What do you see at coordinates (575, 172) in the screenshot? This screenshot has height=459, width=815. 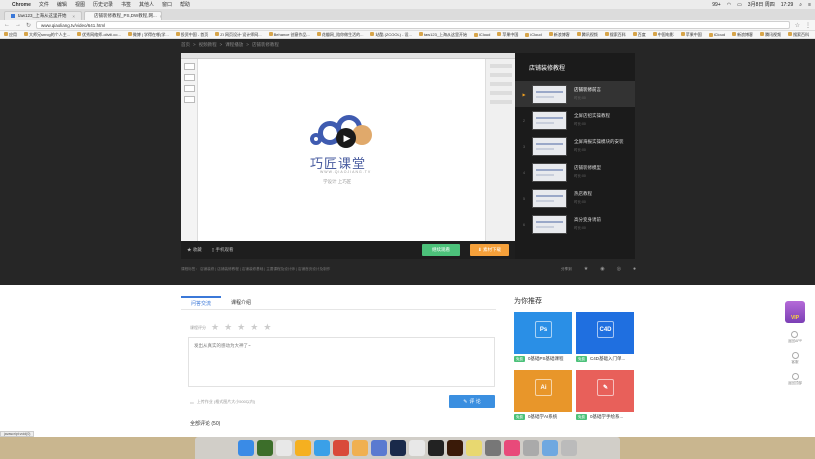 I see `playlist-item: 4 店铺装修模型 时长:00` at bounding box center [575, 172].